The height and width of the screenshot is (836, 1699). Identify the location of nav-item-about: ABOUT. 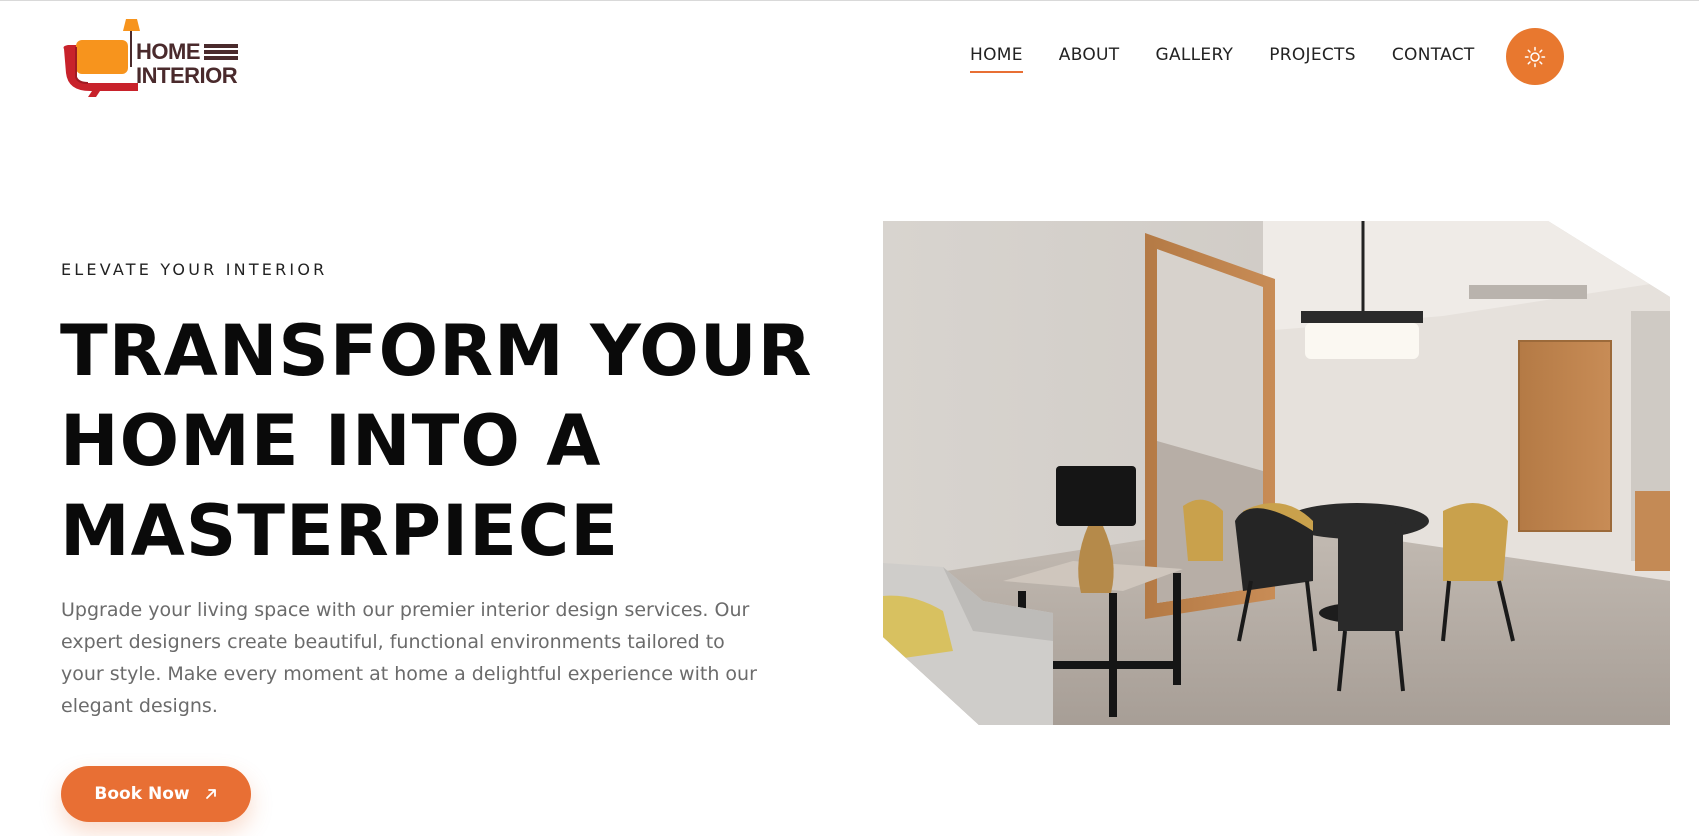
(1089, 55).